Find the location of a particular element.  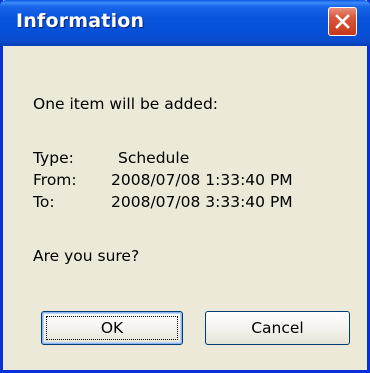

cancel-button: Cancel is located at coordinates (277, 328).